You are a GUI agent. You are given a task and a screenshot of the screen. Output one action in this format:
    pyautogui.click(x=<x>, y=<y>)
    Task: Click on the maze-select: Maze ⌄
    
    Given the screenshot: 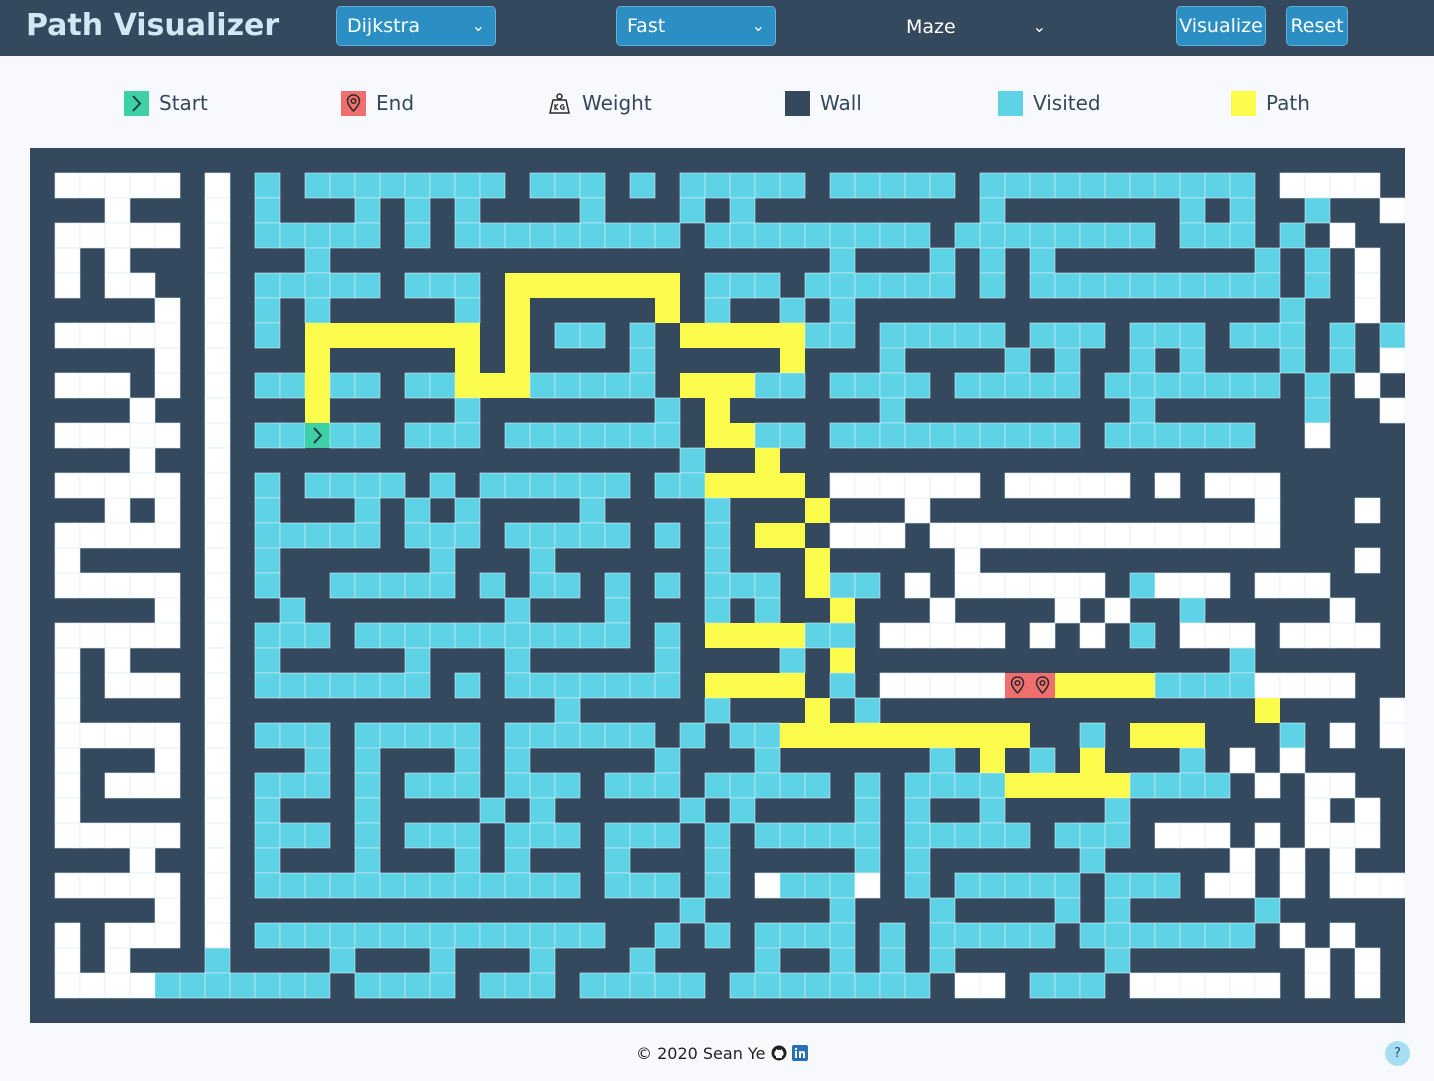 What is the action you would take?
    pyautogui.click(x=976, y=28)
    